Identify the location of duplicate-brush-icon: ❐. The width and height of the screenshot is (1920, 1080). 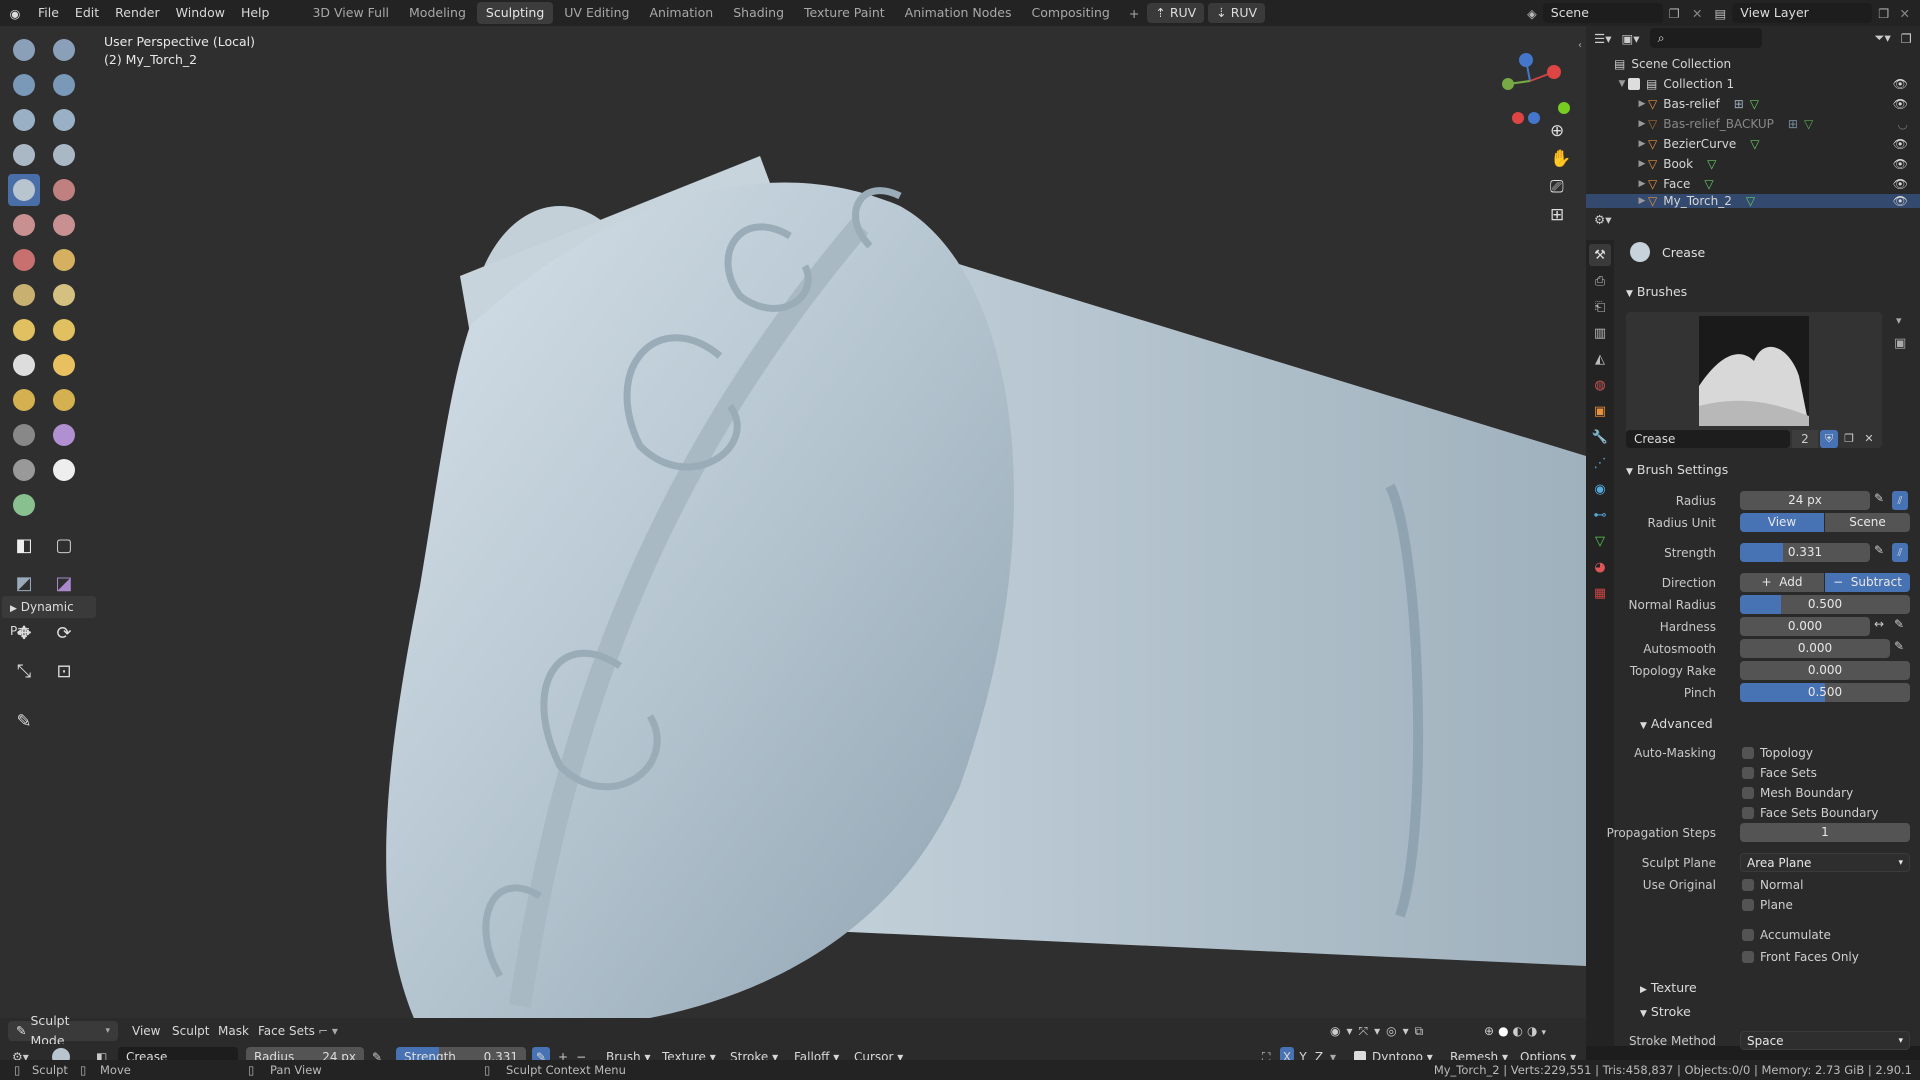
(1849, 439).